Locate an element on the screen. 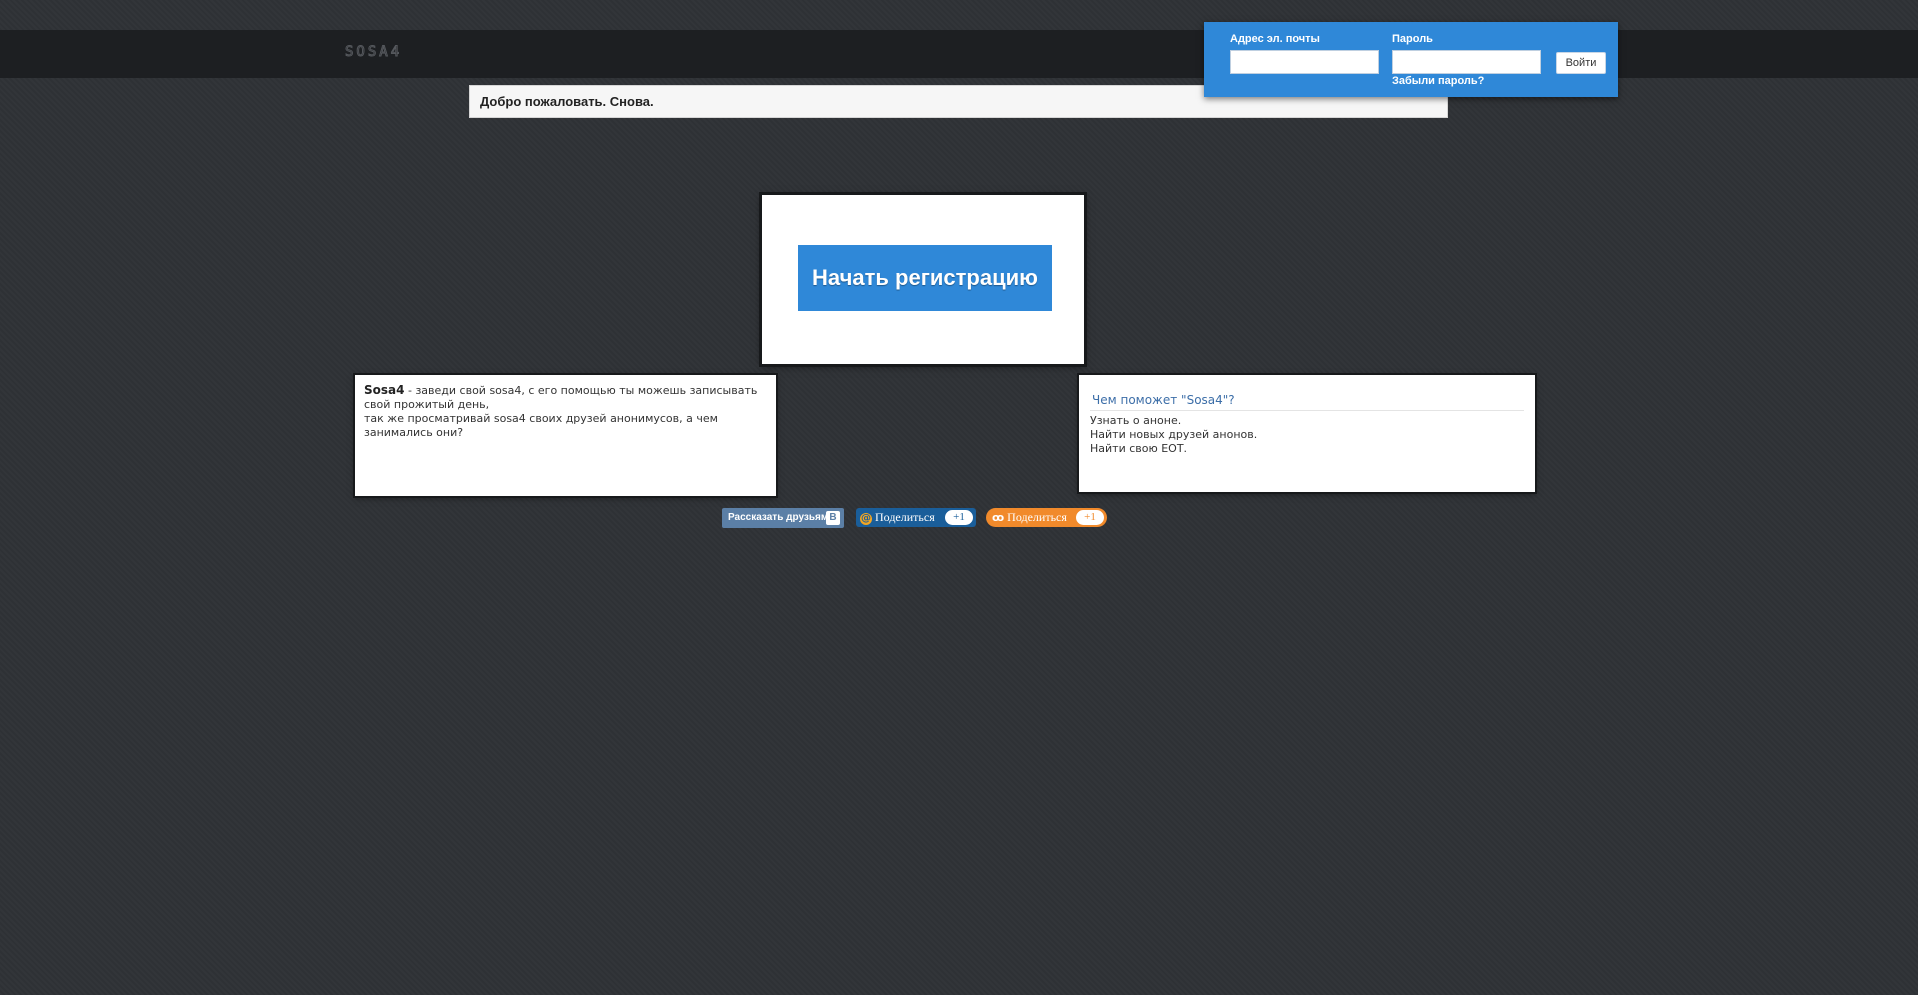  feature-item: Найти свою ЕОТ. is located at coordinates (1139, 448).